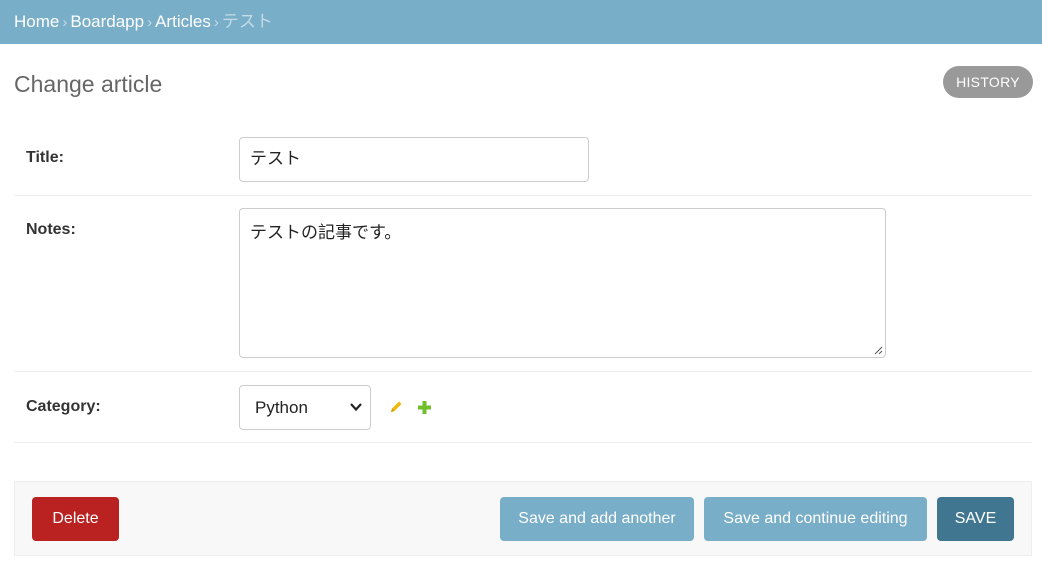 The height and width of the screenshot is (572, 1042). I want to click on form-row-category: Category: Python, so click(523, 407).